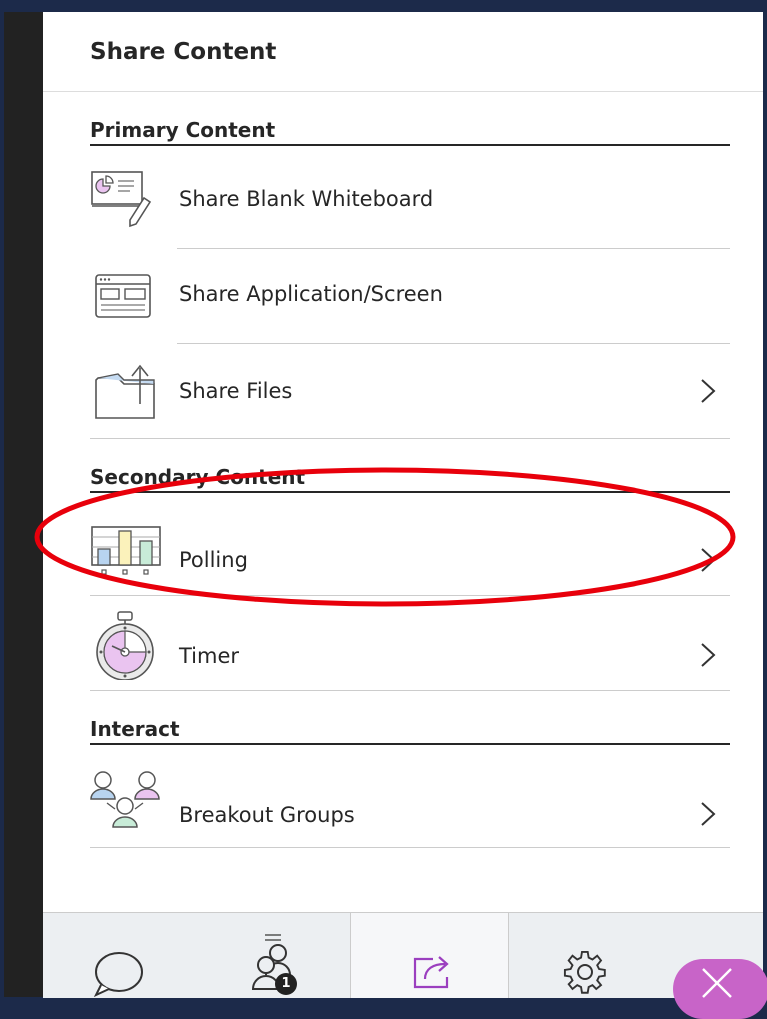 This screenshot has height=1019, width=767. What do you see at coordinates (410, 731) in the screenshot?
I see `section-interact: Interact` at bounding box center [410, 731].